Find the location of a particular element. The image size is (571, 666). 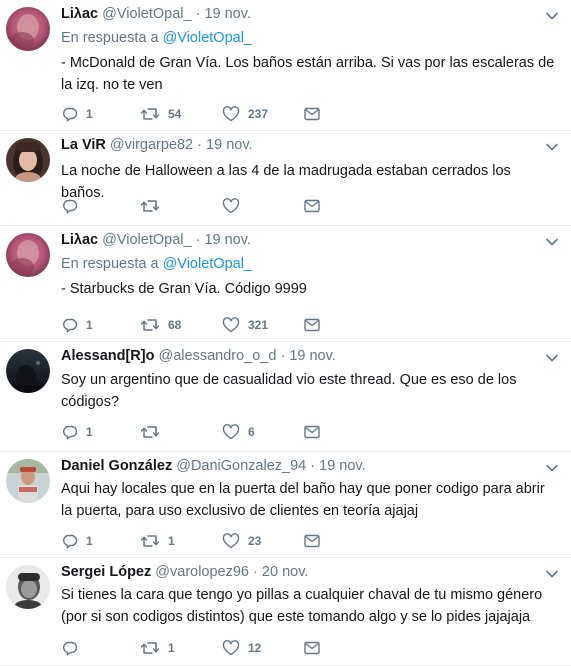

tweet-actions: 16 is located at coordinates (212, 432).